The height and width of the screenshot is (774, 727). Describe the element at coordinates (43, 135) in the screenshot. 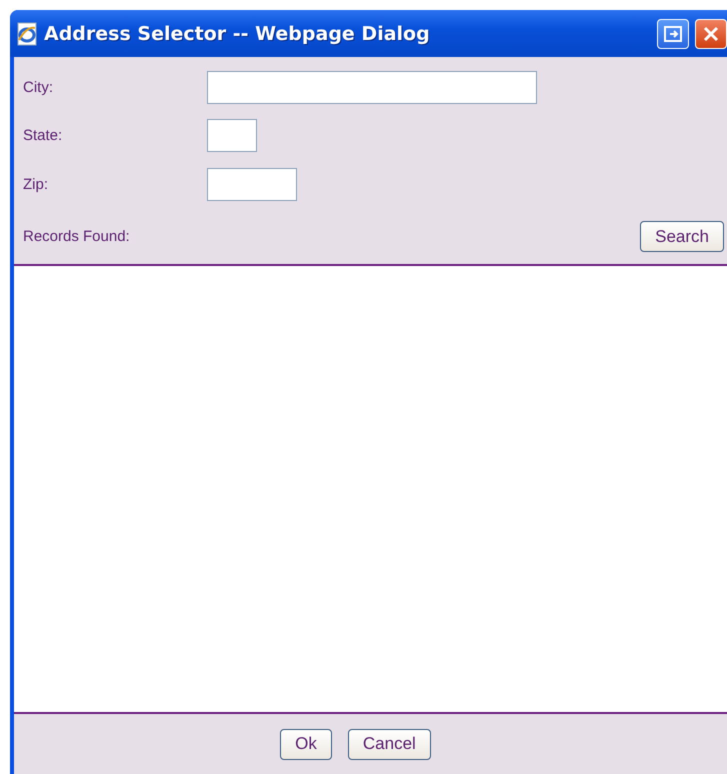

I see `field-label: State:` at that location.